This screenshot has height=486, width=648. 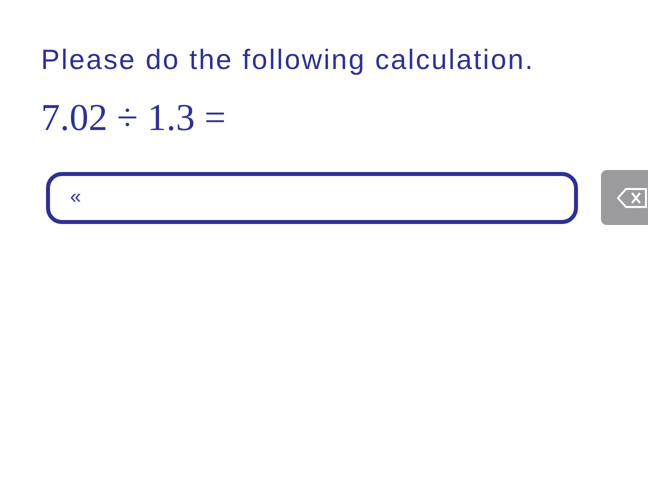 I want to click on answer-field: «, so click(x=312, y=198).